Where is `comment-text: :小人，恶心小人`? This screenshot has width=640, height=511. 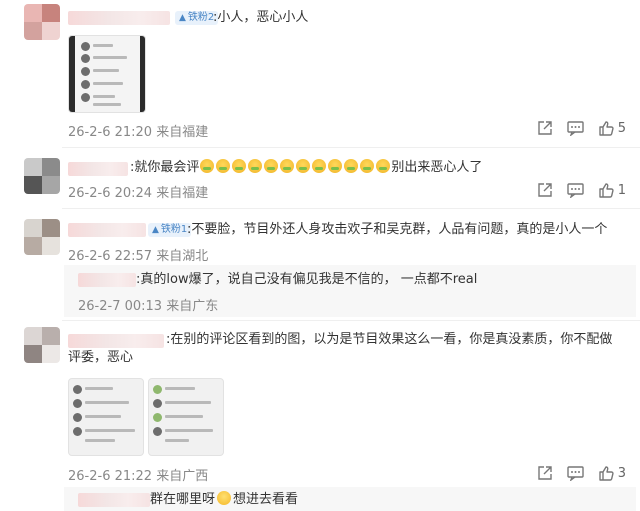 comment-text: :小人，恶心小人 is located at coordinates (261, 17).